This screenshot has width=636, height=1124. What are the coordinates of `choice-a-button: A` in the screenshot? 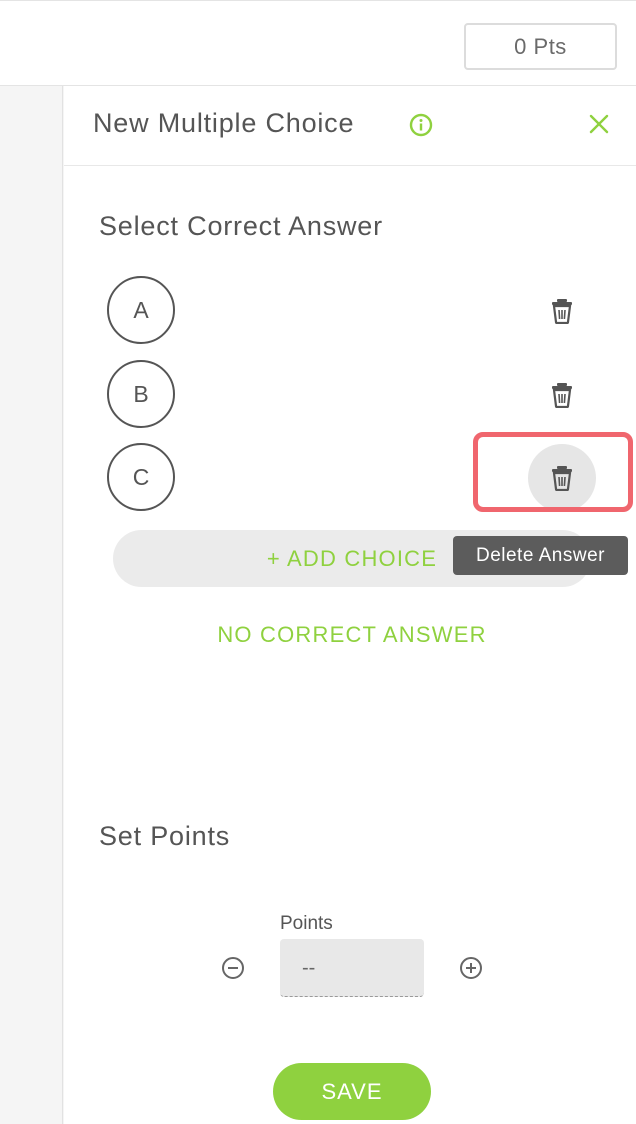 It's located at (141, 310).